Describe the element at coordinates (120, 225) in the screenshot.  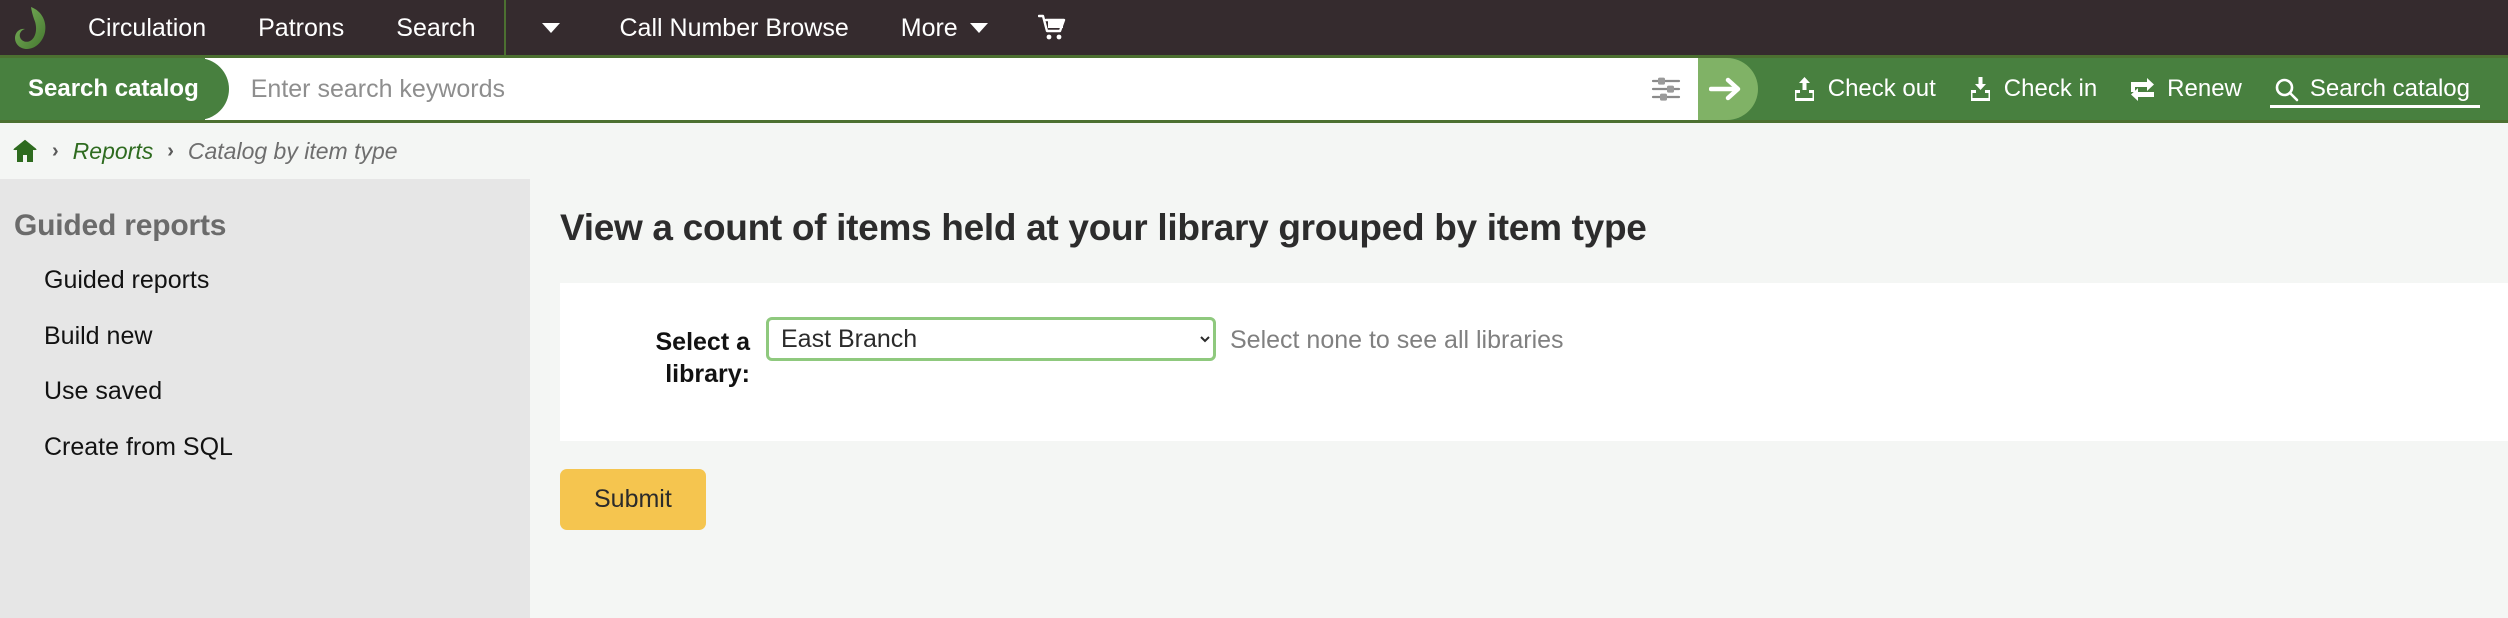
I see `sidebar-heading: Guided reports` at that location.